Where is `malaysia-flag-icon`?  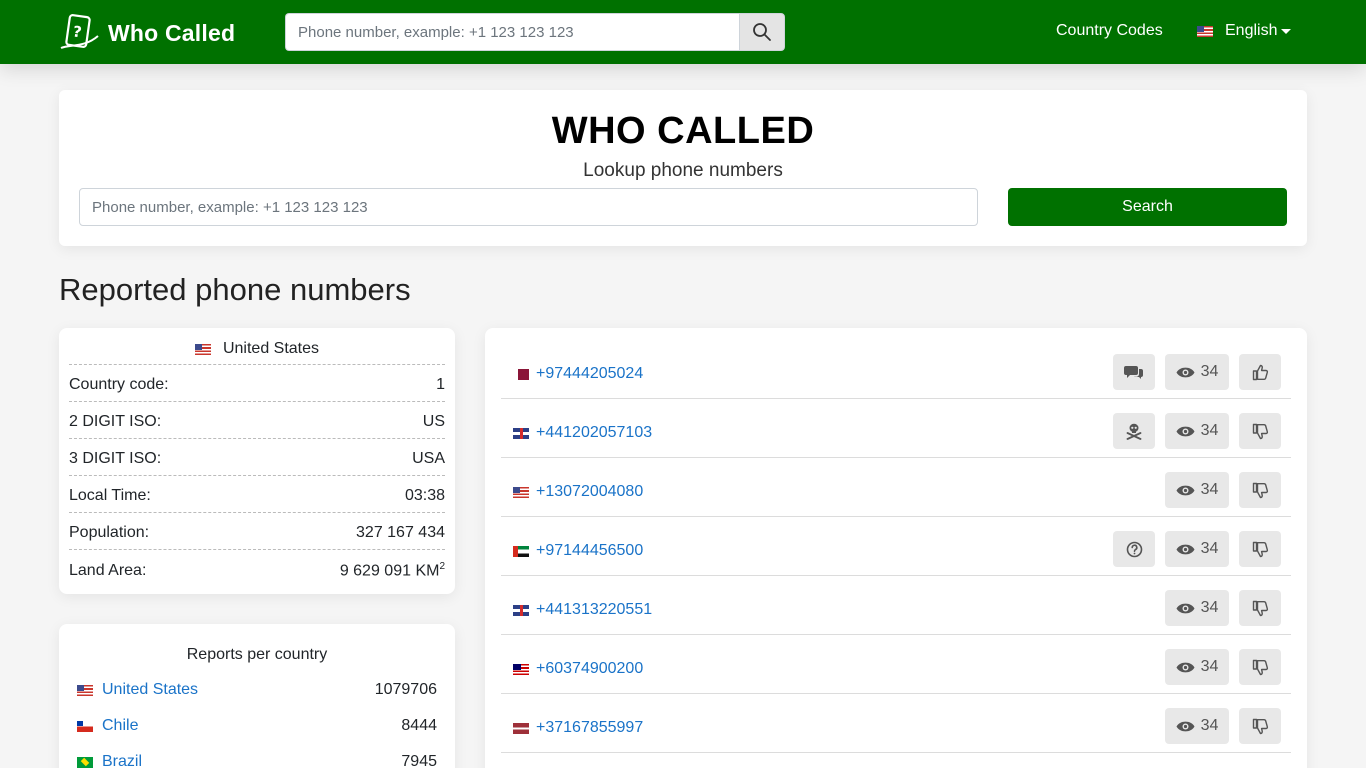
malaysia-flag-icon is located at coordinates (521, 669).